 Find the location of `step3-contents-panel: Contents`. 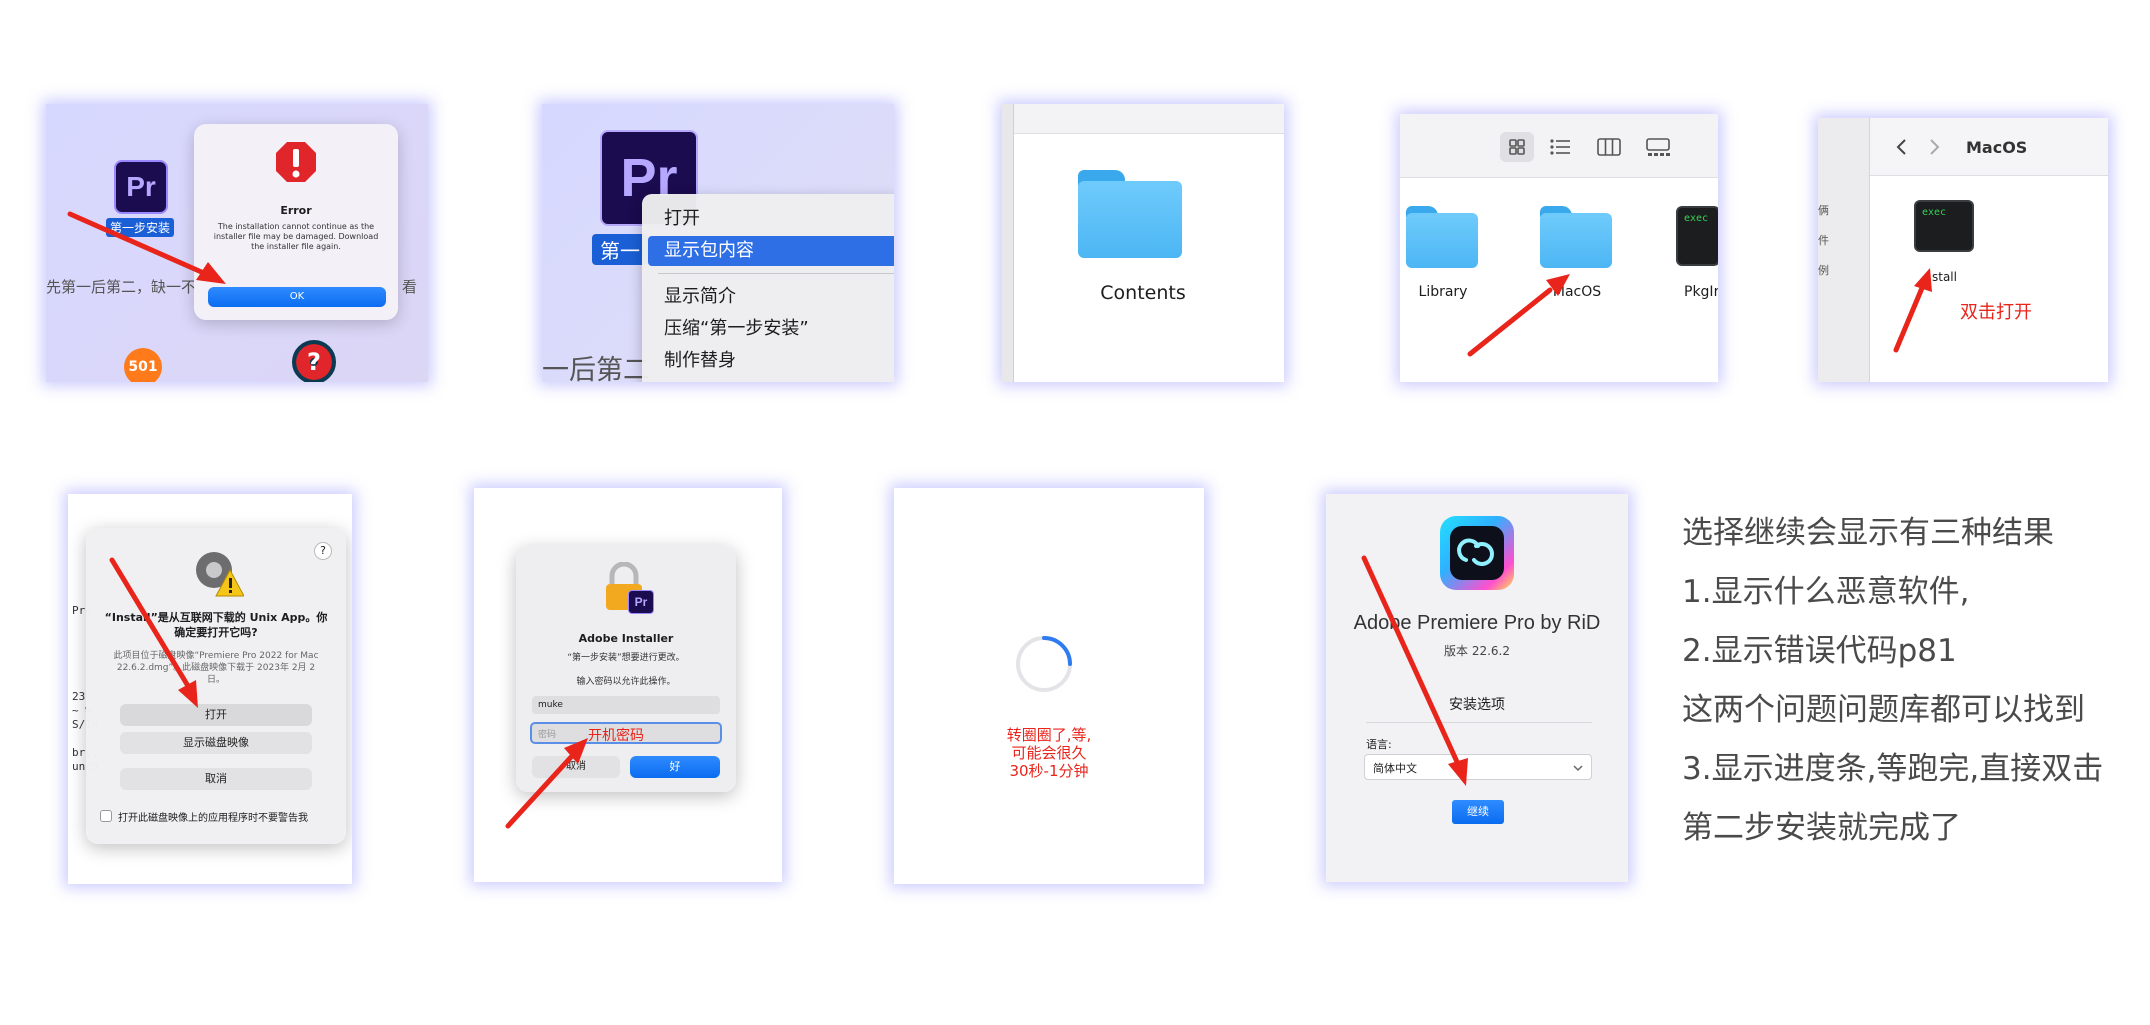

step3-contents-panel: Contents is located at coordinates (1143, 243).